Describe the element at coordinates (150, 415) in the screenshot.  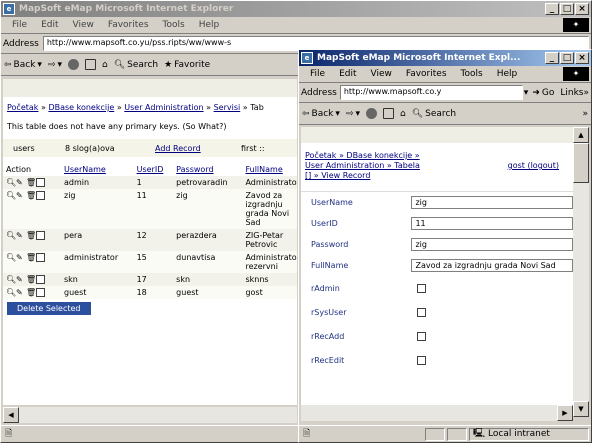
I see `back-horizontal-scrollbar: ◀` at that location.